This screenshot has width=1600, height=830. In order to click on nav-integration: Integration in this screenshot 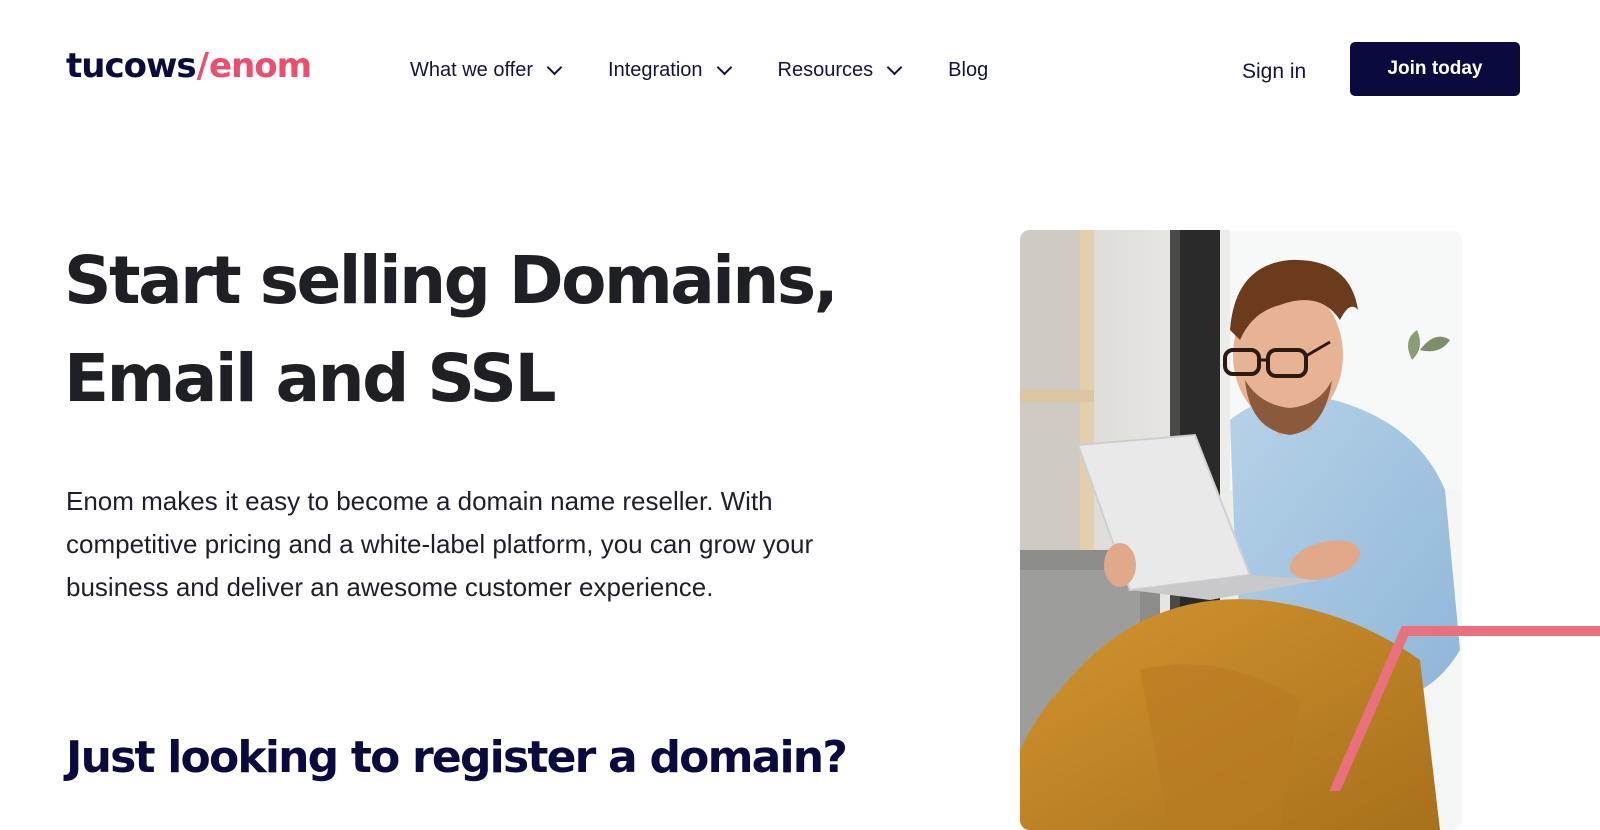, I will do `click(670, 70)`.